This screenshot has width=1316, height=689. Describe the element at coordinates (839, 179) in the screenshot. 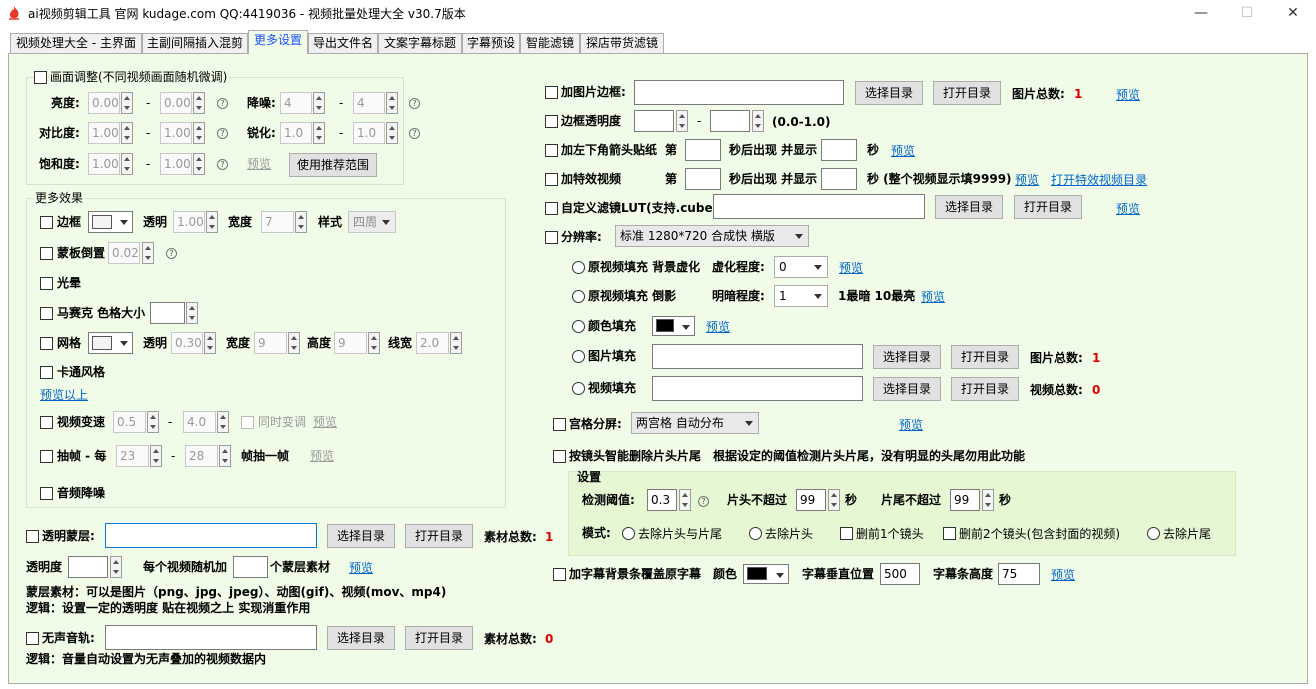

I see `fx-duration-input` at that location.